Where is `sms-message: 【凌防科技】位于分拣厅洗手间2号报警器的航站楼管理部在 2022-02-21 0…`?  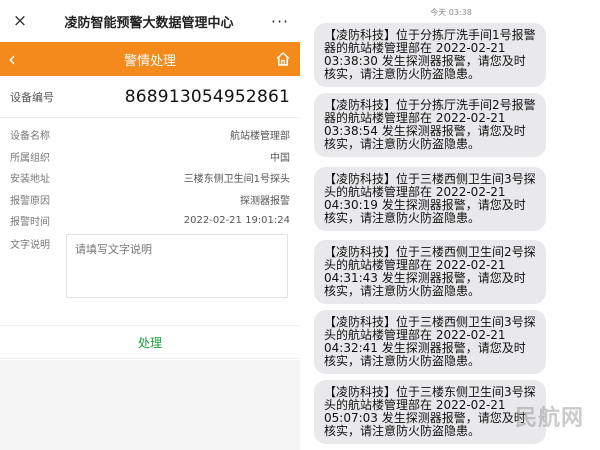
sms-message: 【凌防科技】位于分拣厅洗手间2号报警器的航站楼管理部在 2022-02-21 0… is located at coordinates (430, 125).